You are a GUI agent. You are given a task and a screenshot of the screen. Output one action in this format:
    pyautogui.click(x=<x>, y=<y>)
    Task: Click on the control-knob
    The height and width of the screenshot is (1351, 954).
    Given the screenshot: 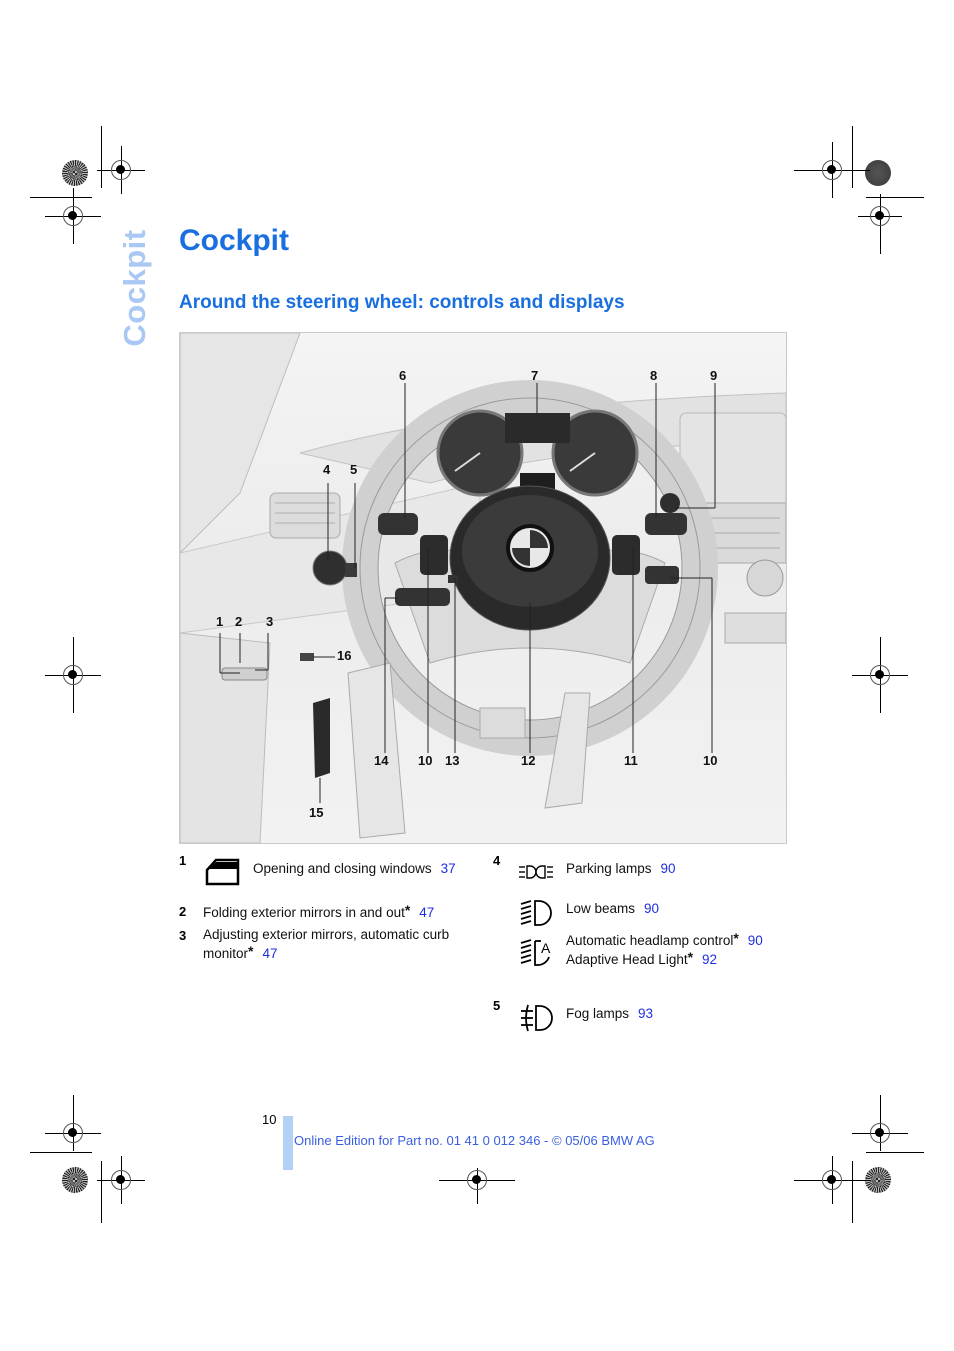 What is the action you would take?
    pyautogui.click(x=765, y=578)
    